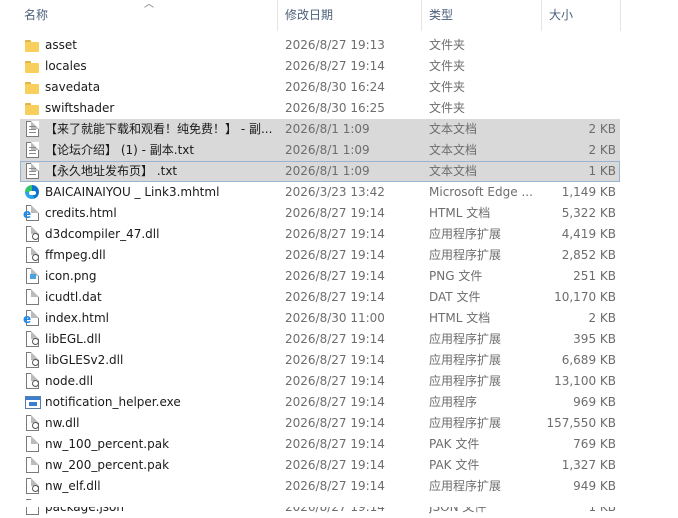 The height and width of the screenshot is (518, 678). Describe the element at coordinates (32, 402) in the screenshot. I see `application-icon` at that location.